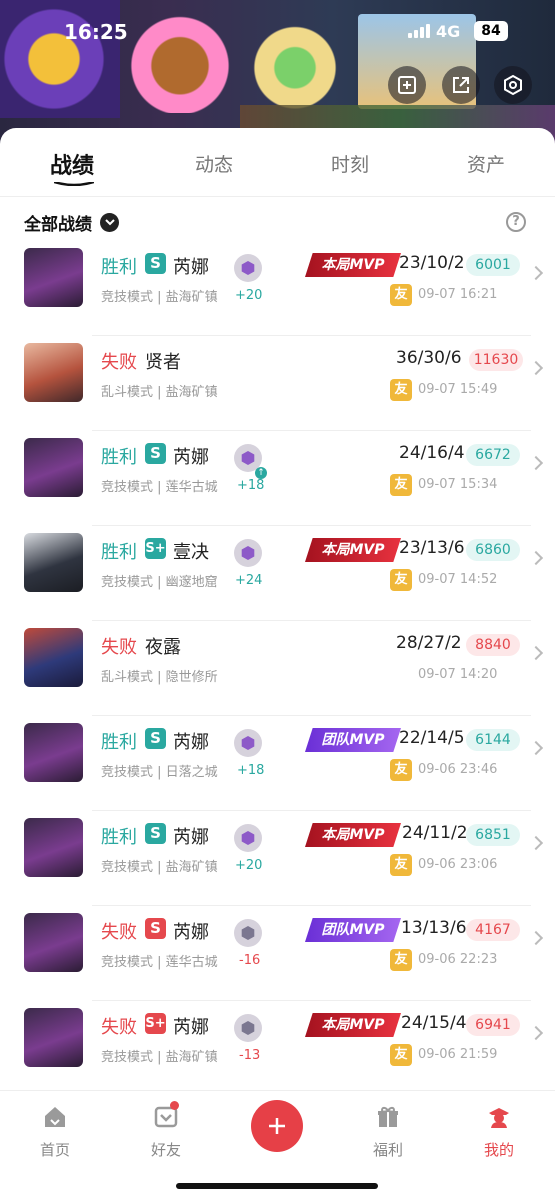 This screenshot has width=555, height=1200. What do you see at coordinates (458, 959) in the screenshot?
I see `match-time: 09-06 22:23` at bounding box center [458, 959].